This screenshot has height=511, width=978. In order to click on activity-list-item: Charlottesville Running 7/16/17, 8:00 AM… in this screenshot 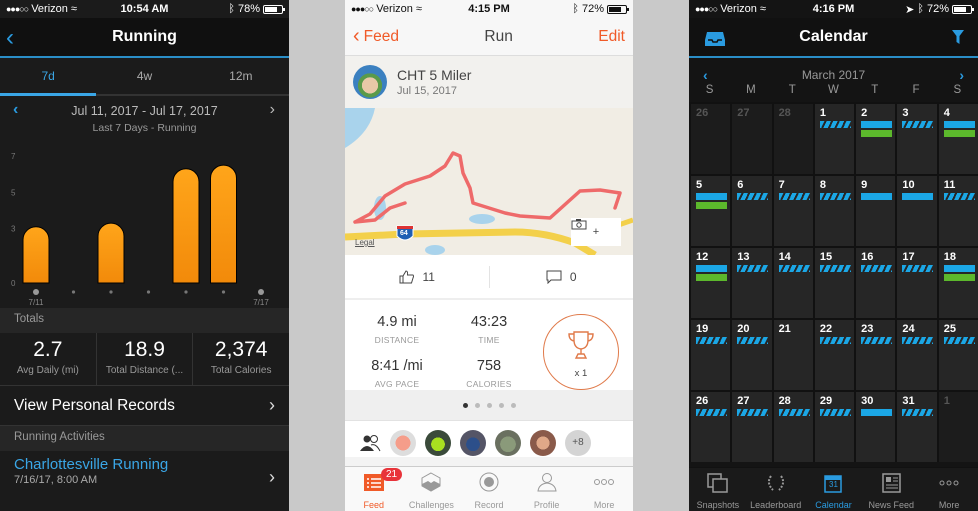, I will do `click(144, 471)`.